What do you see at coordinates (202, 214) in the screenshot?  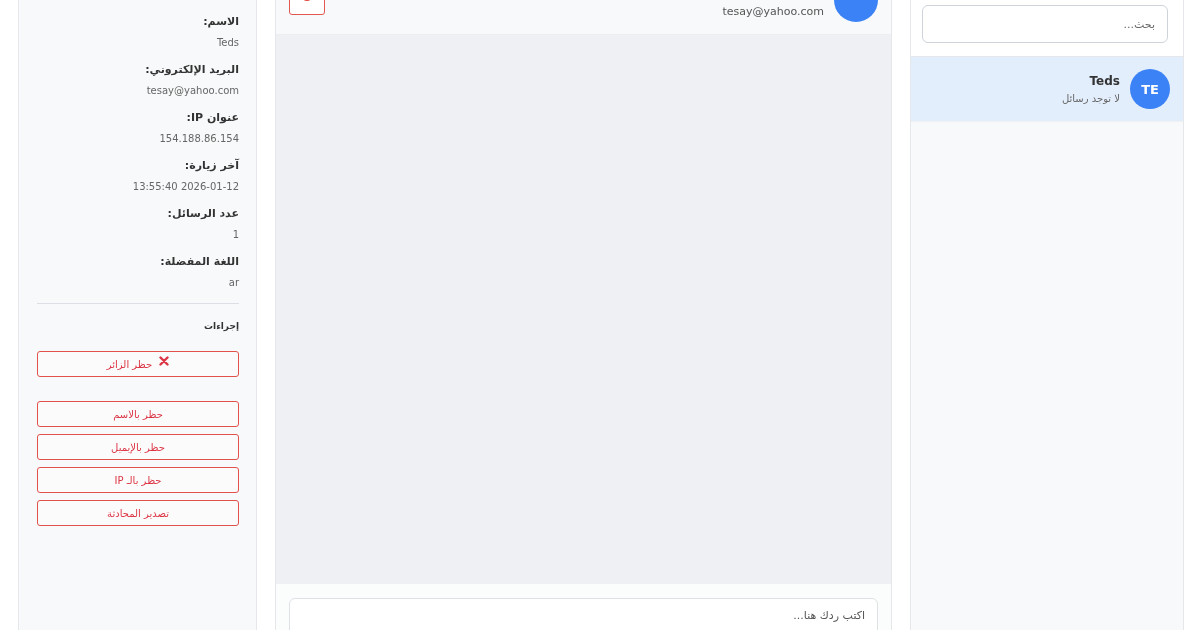 I see `field-label: عدد الرسائل:` at bounding box center [202, 214].